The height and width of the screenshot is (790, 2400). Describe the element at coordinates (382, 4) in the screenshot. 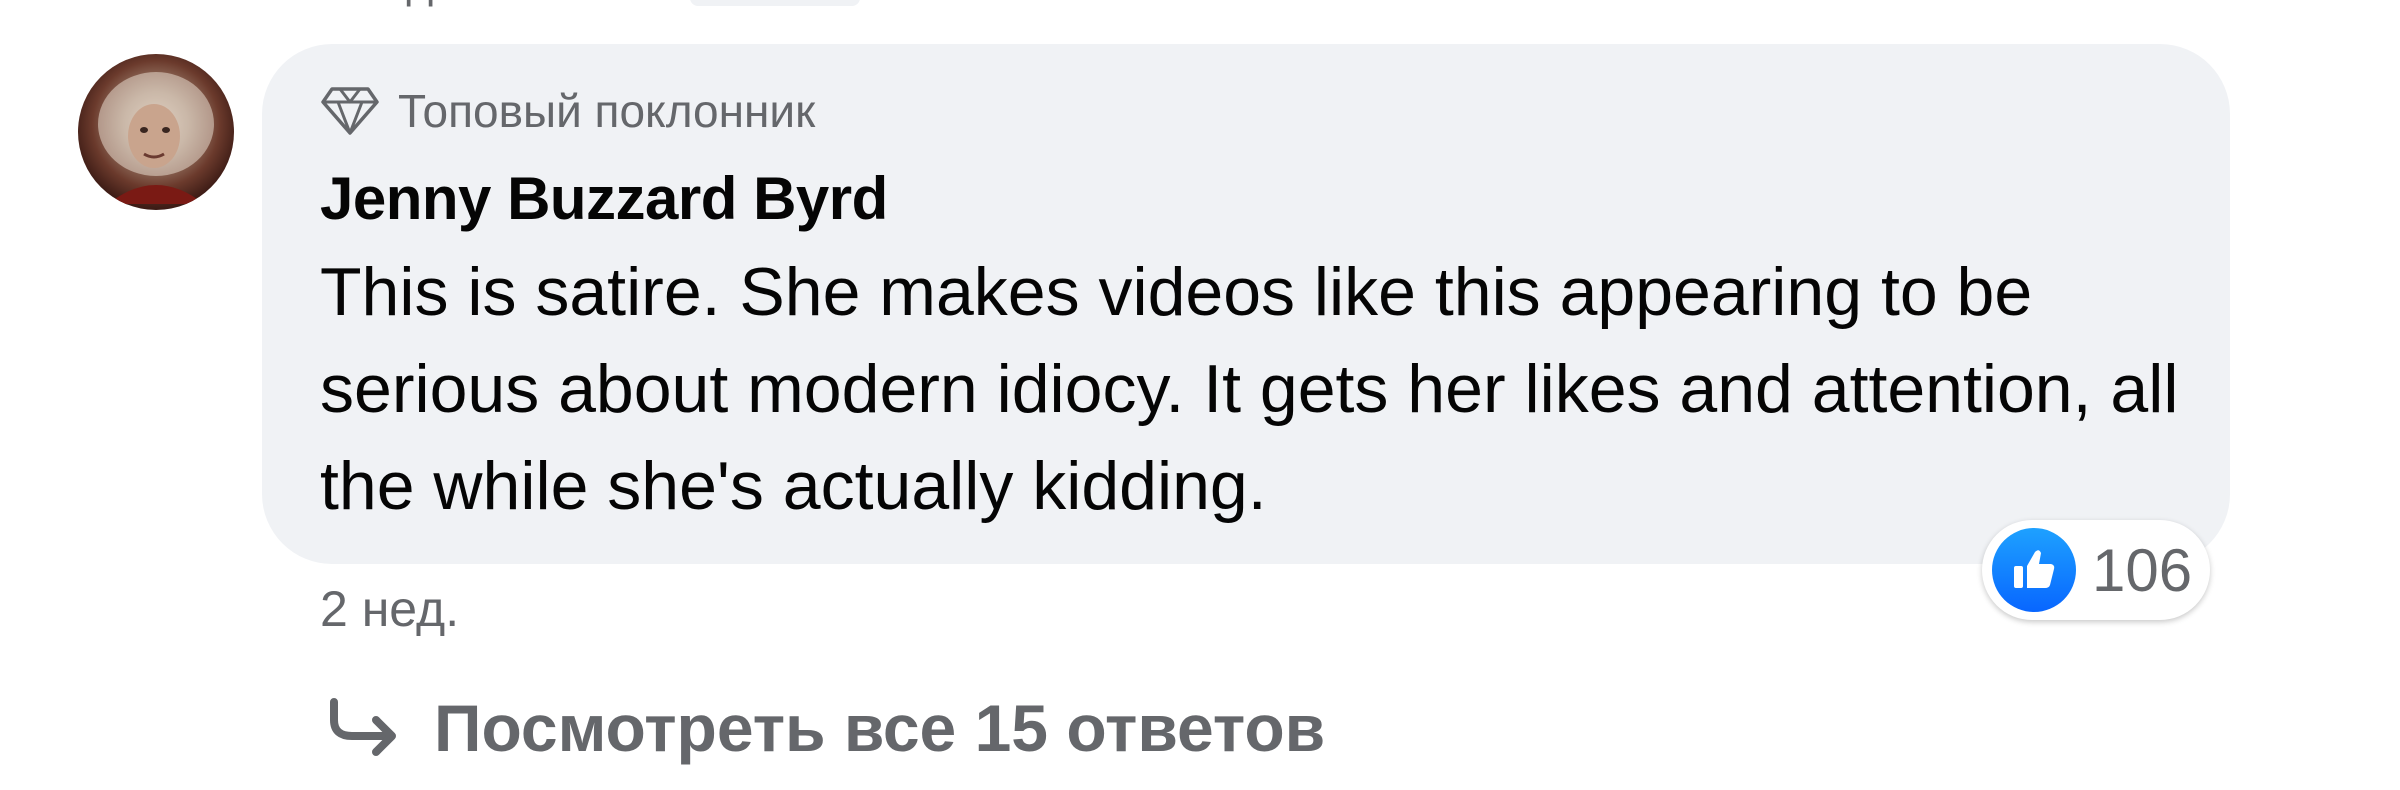

I see `previous-comment-timestamp: 1 нед.` at that location.